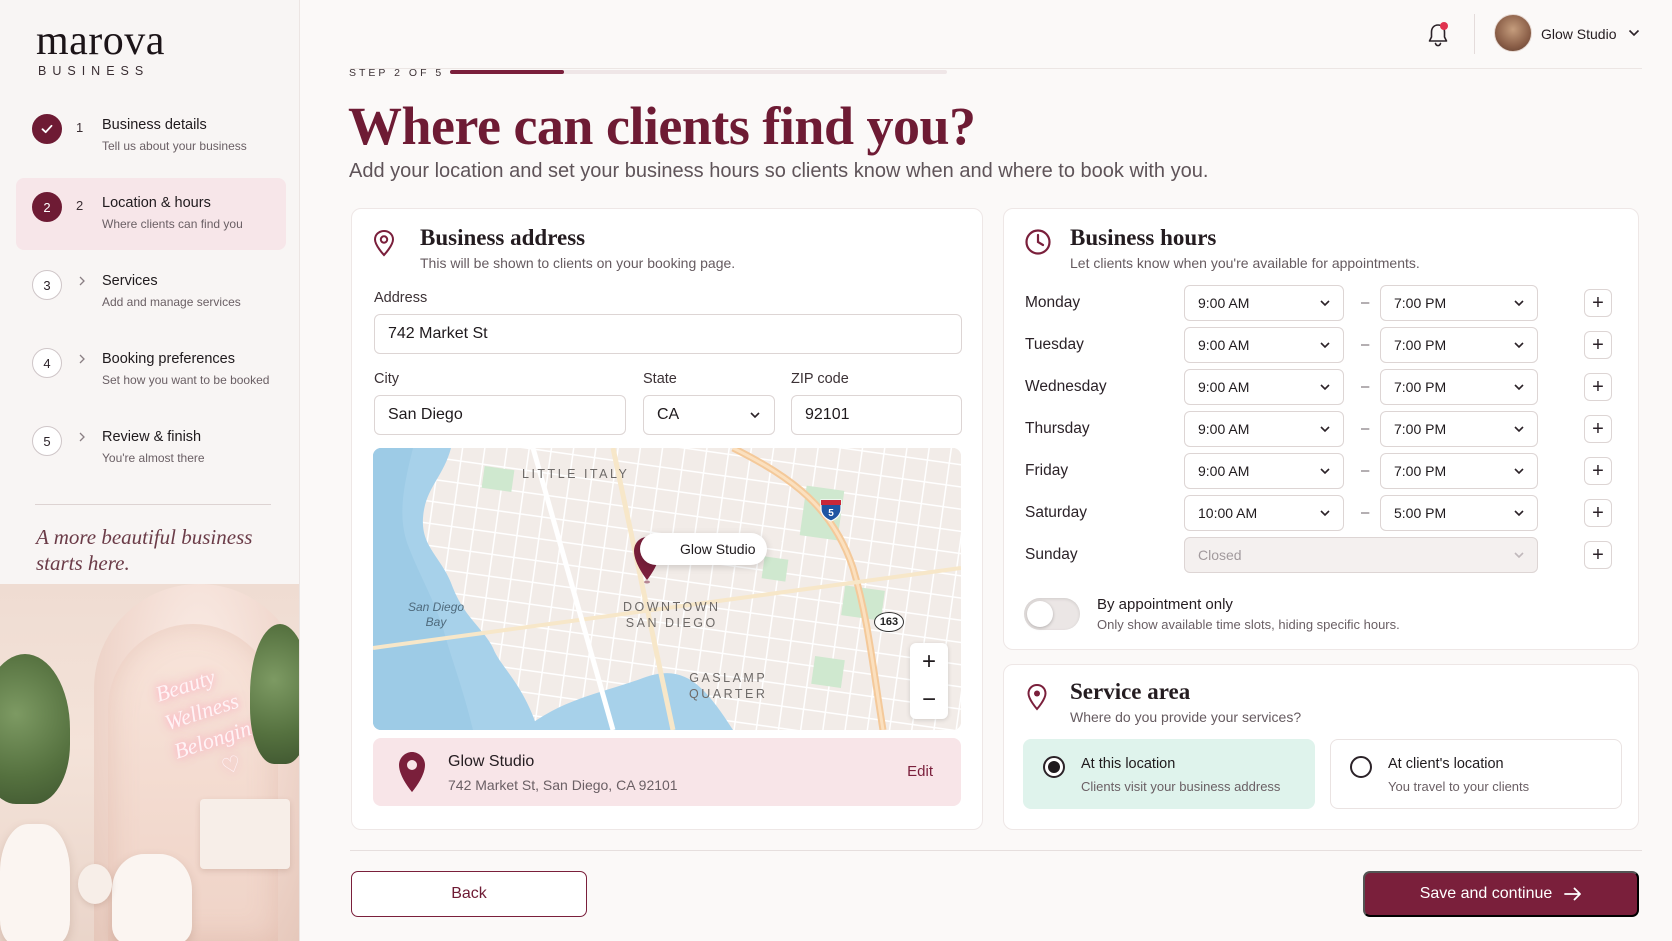 Image resolution: width=1672 pixels, height=941 pixels. I want to click on open-time-select: 10:00 AM, so click(1264, 513).